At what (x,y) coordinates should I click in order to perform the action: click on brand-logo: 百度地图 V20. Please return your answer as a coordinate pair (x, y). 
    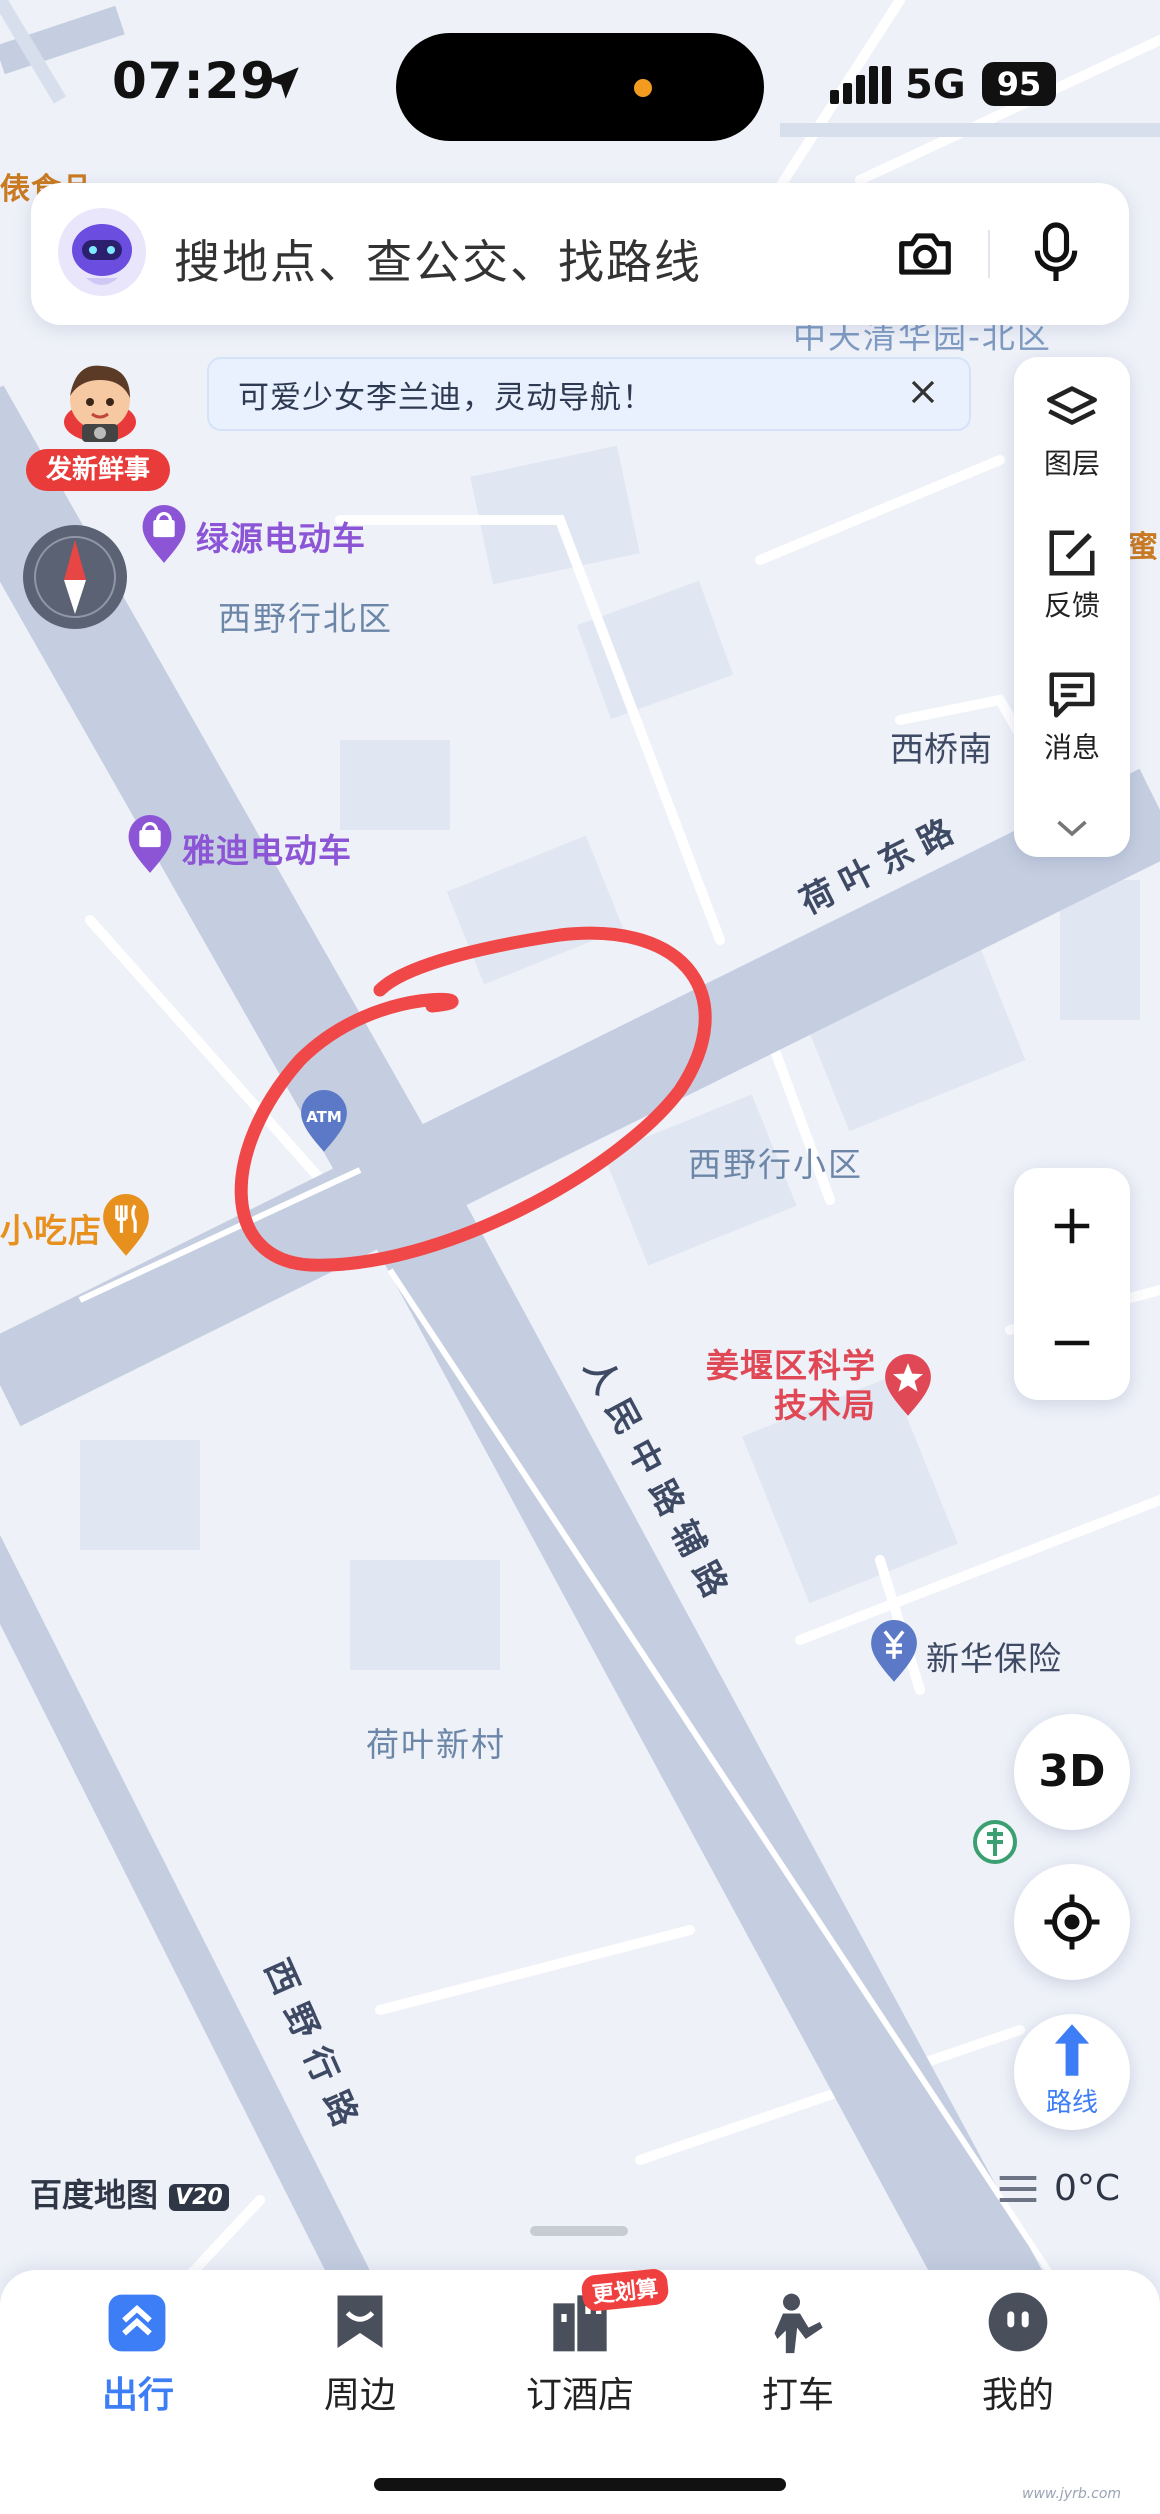
    Looking at the image, I should click on (129, 2193).